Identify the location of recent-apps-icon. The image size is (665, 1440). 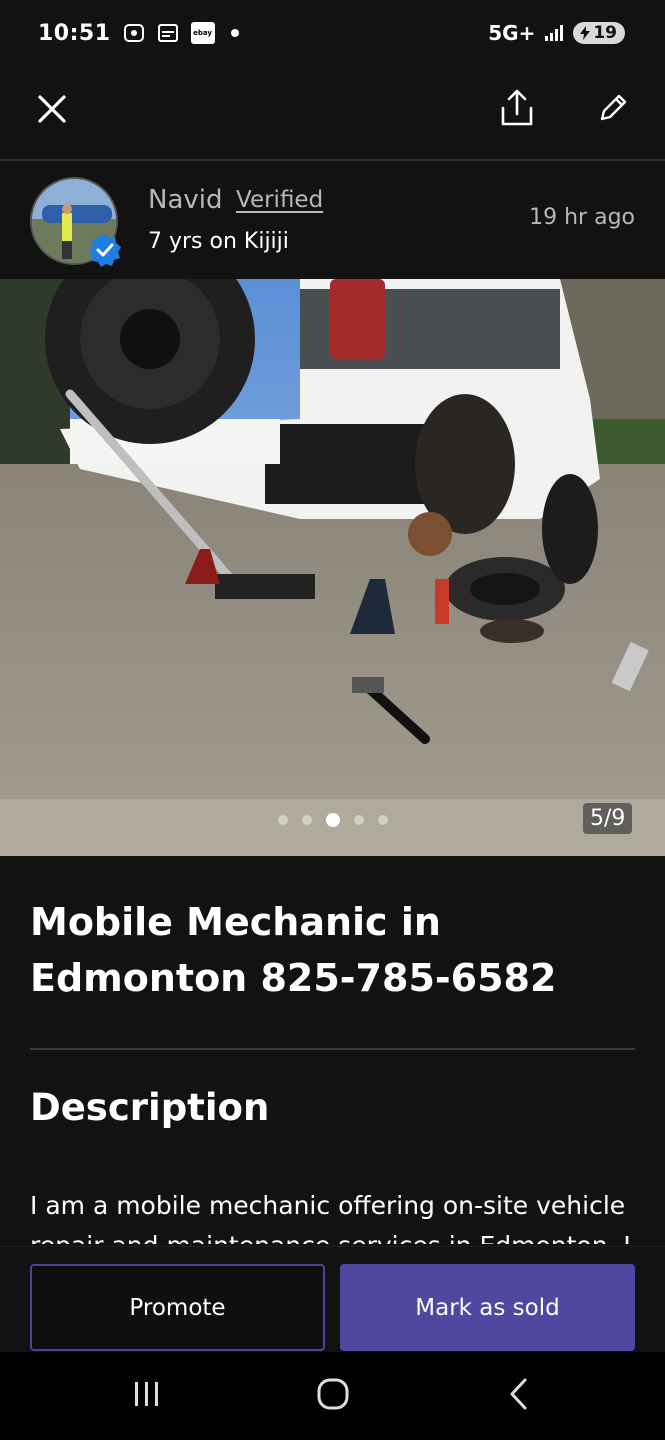
(146, 1394).